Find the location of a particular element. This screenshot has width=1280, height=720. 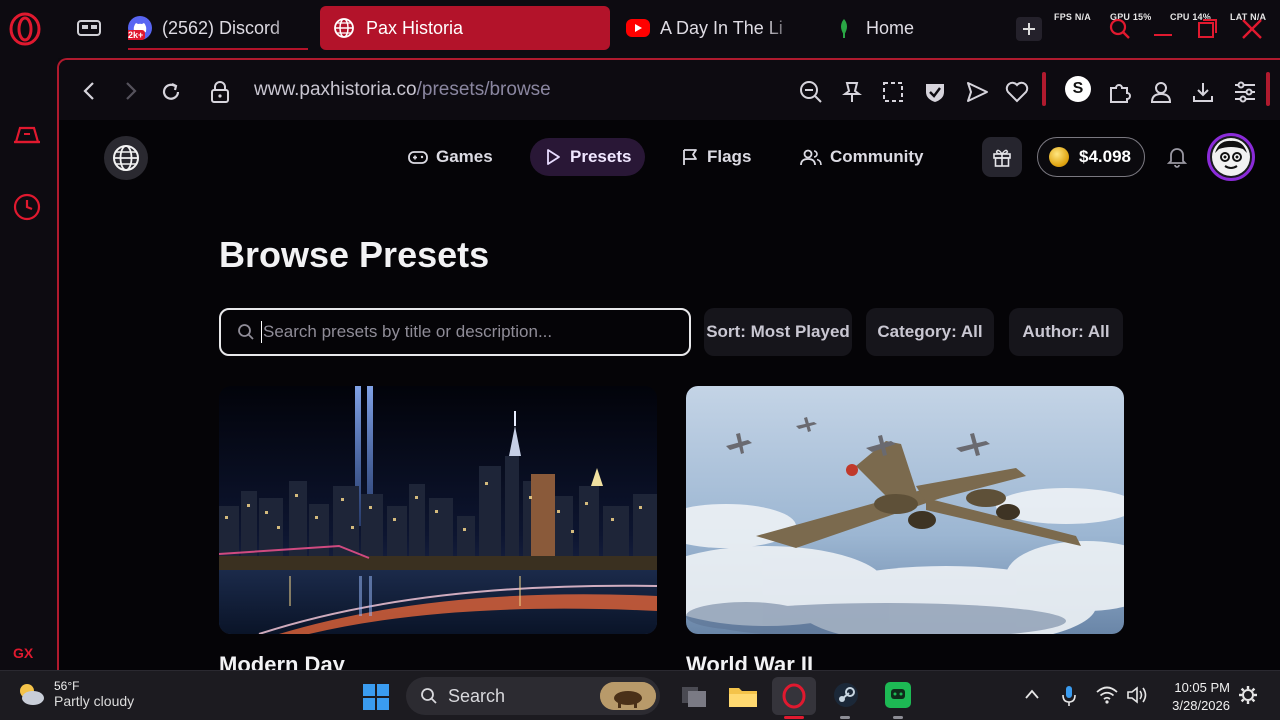

extension-s-icon: S is located at coordinates (1078, 89).